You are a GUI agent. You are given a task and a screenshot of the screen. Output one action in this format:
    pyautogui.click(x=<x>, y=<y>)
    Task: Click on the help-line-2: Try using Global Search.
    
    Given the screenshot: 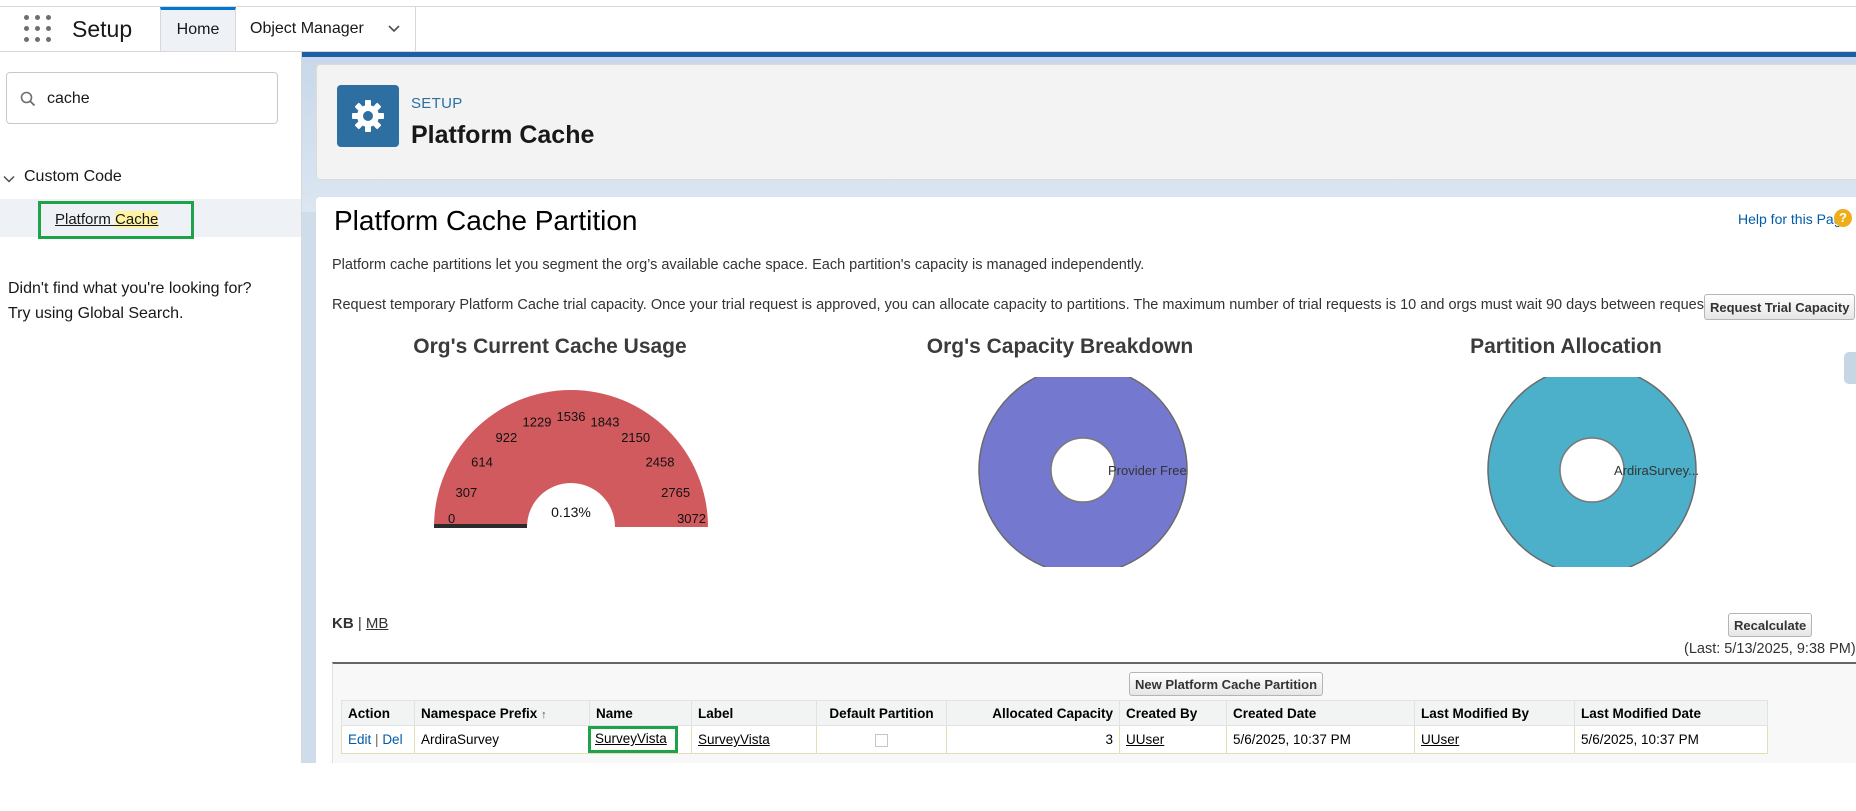 What is the action you would take?
    pyautogui.click(x=96, y=313)
    